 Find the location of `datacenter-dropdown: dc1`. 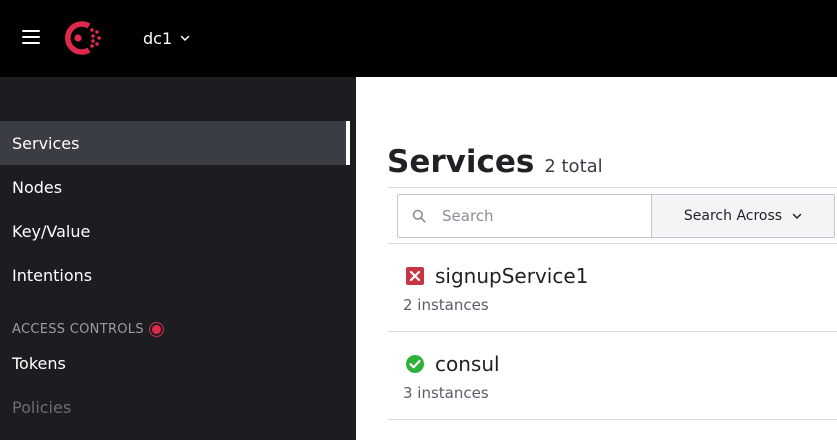

datacenter-dropdown: dc1 is located at coordinates (166, 38).